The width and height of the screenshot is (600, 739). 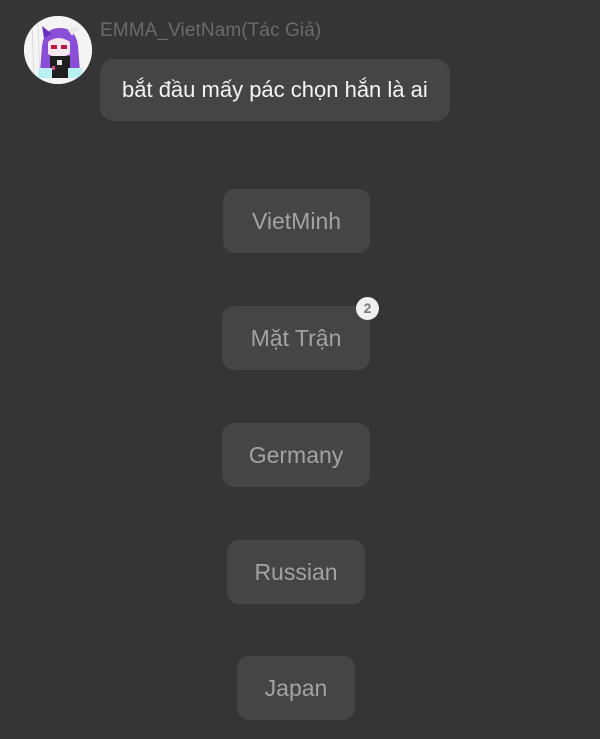 I want to click on choice-button-vietminh: VietMinh, so click(x=296, y=221).